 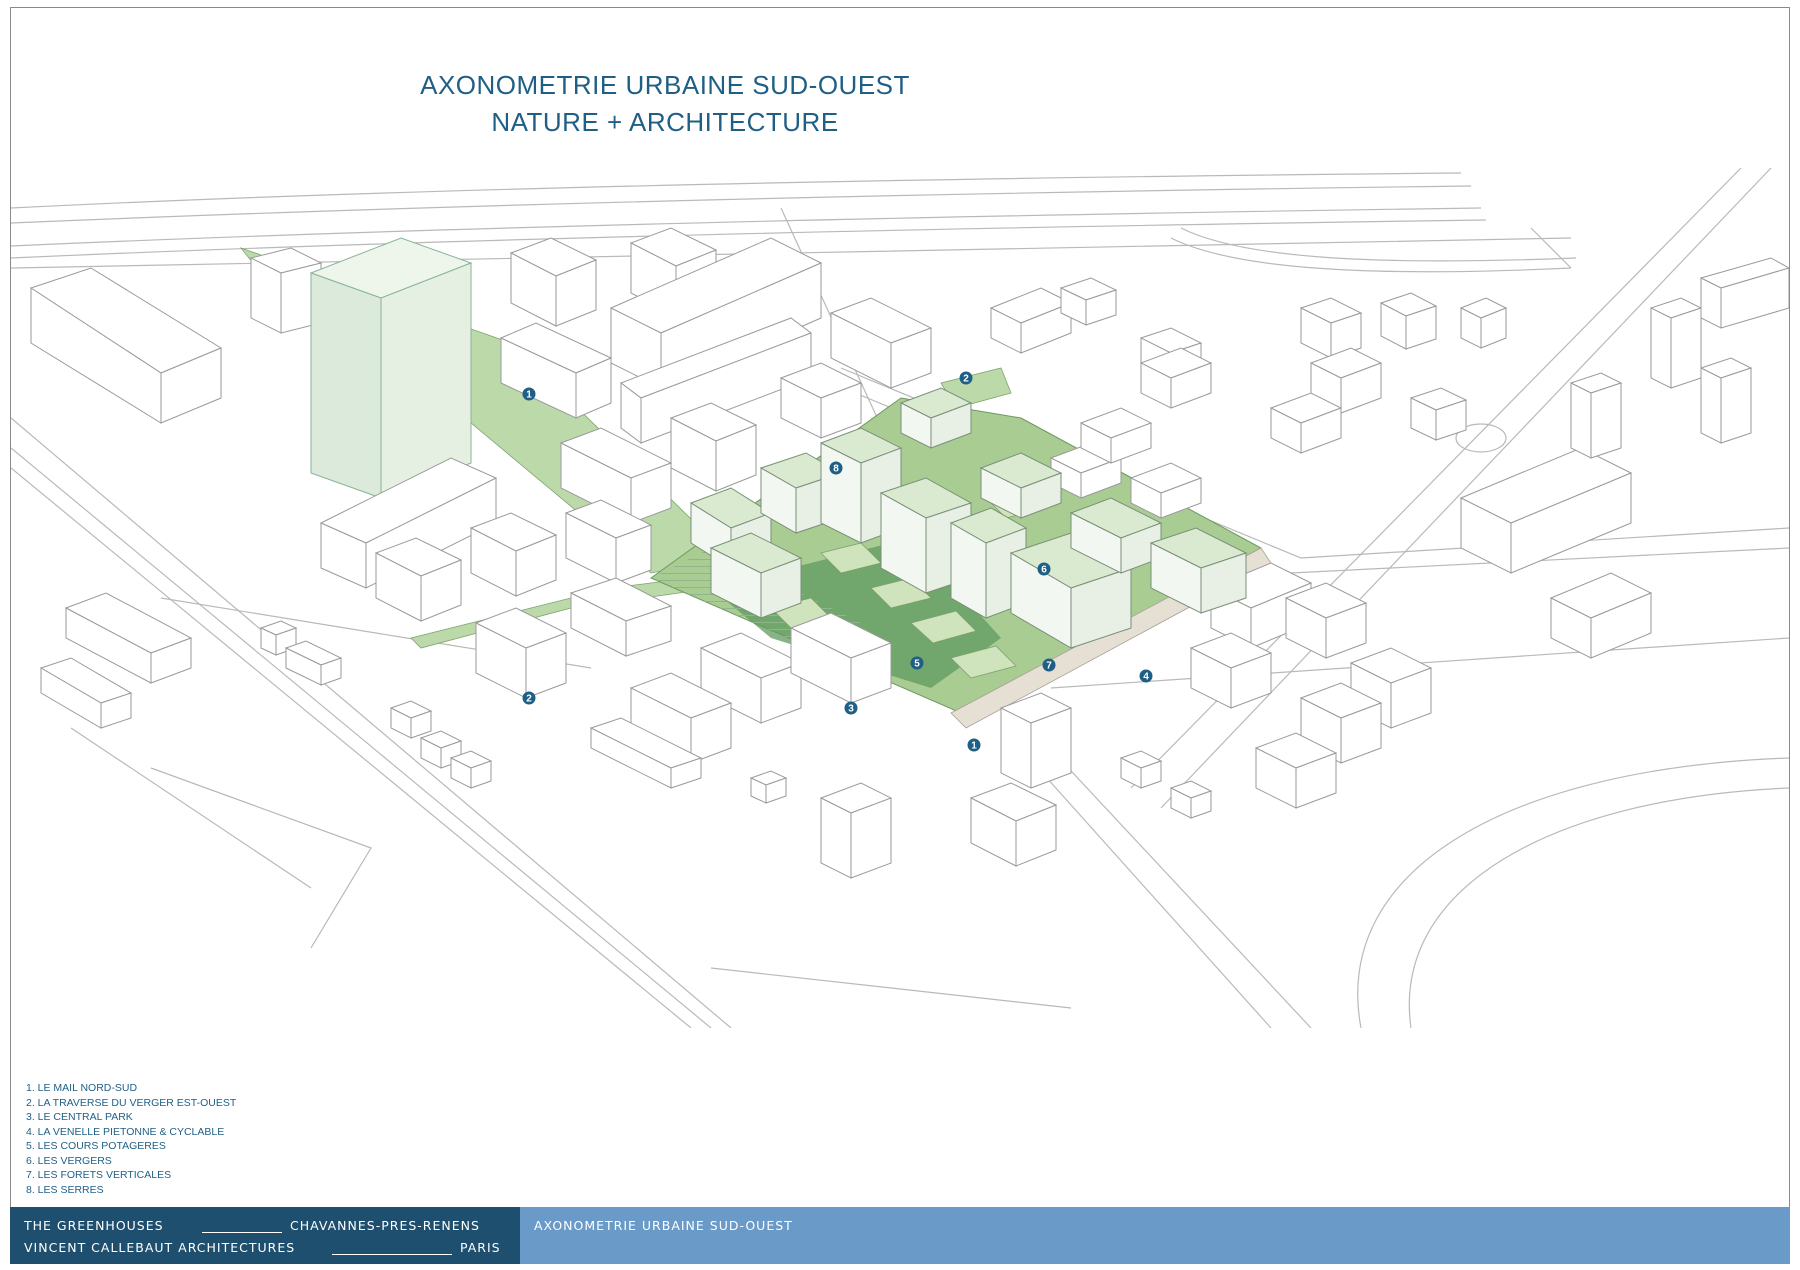 I want to click on legend-item: 6. LES VERGERS, so click(x=69, y=1160).